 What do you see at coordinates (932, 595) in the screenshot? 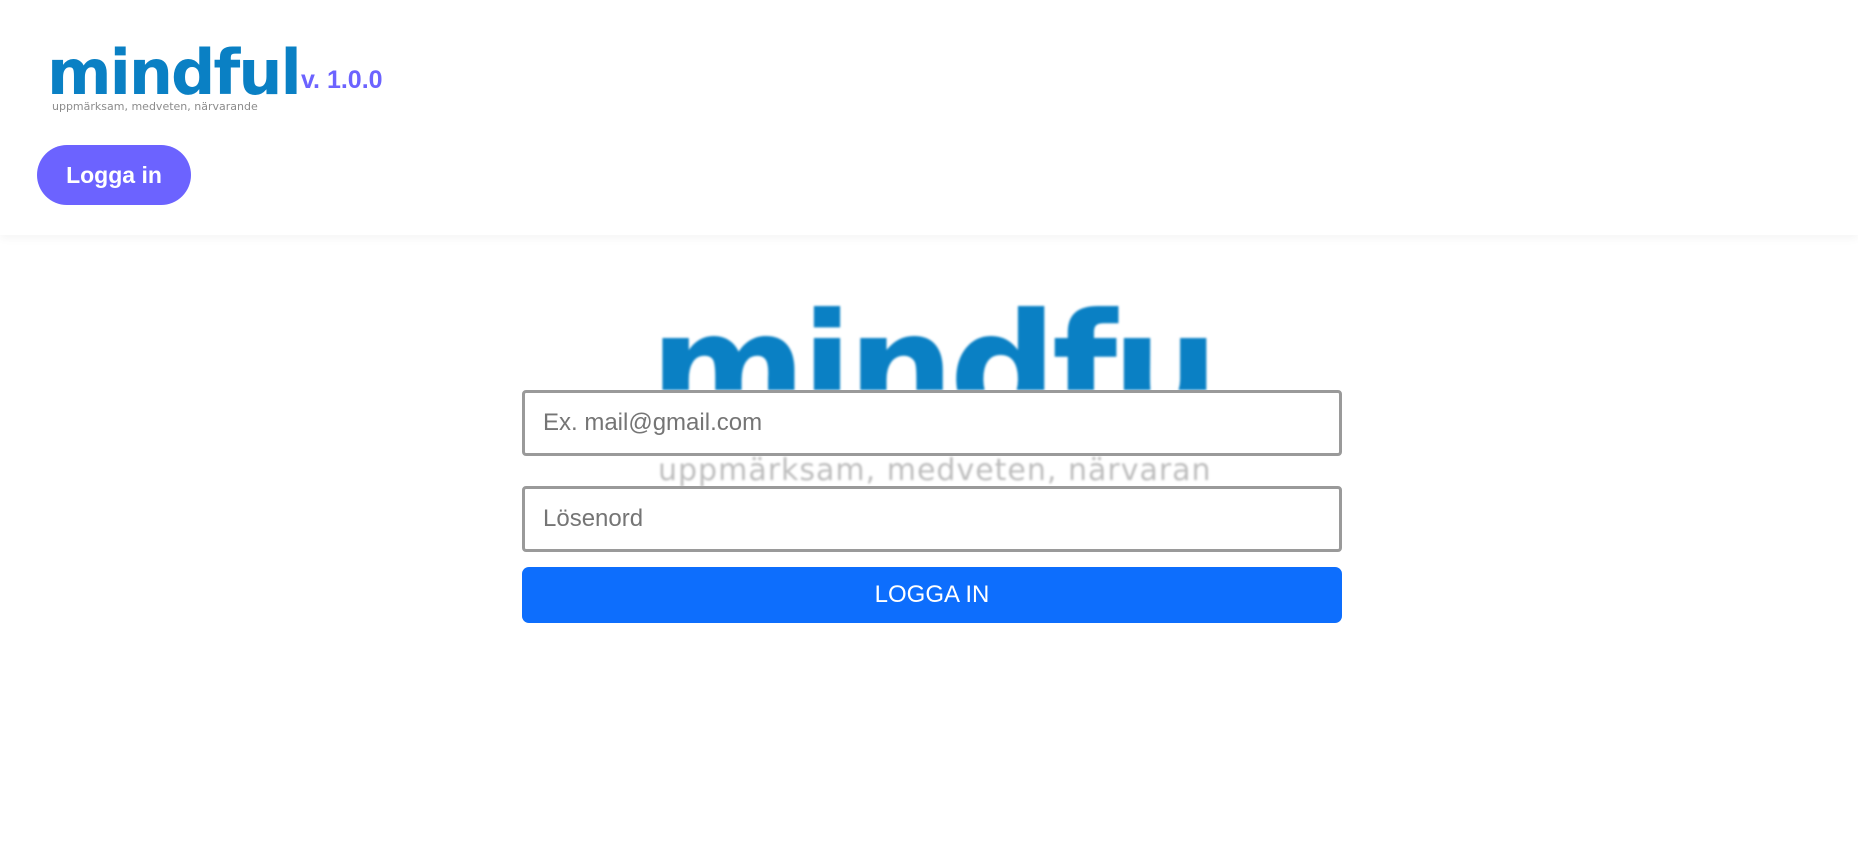
I see `login-submit-button: LOGGA IN` at bounding box center [932, 595].